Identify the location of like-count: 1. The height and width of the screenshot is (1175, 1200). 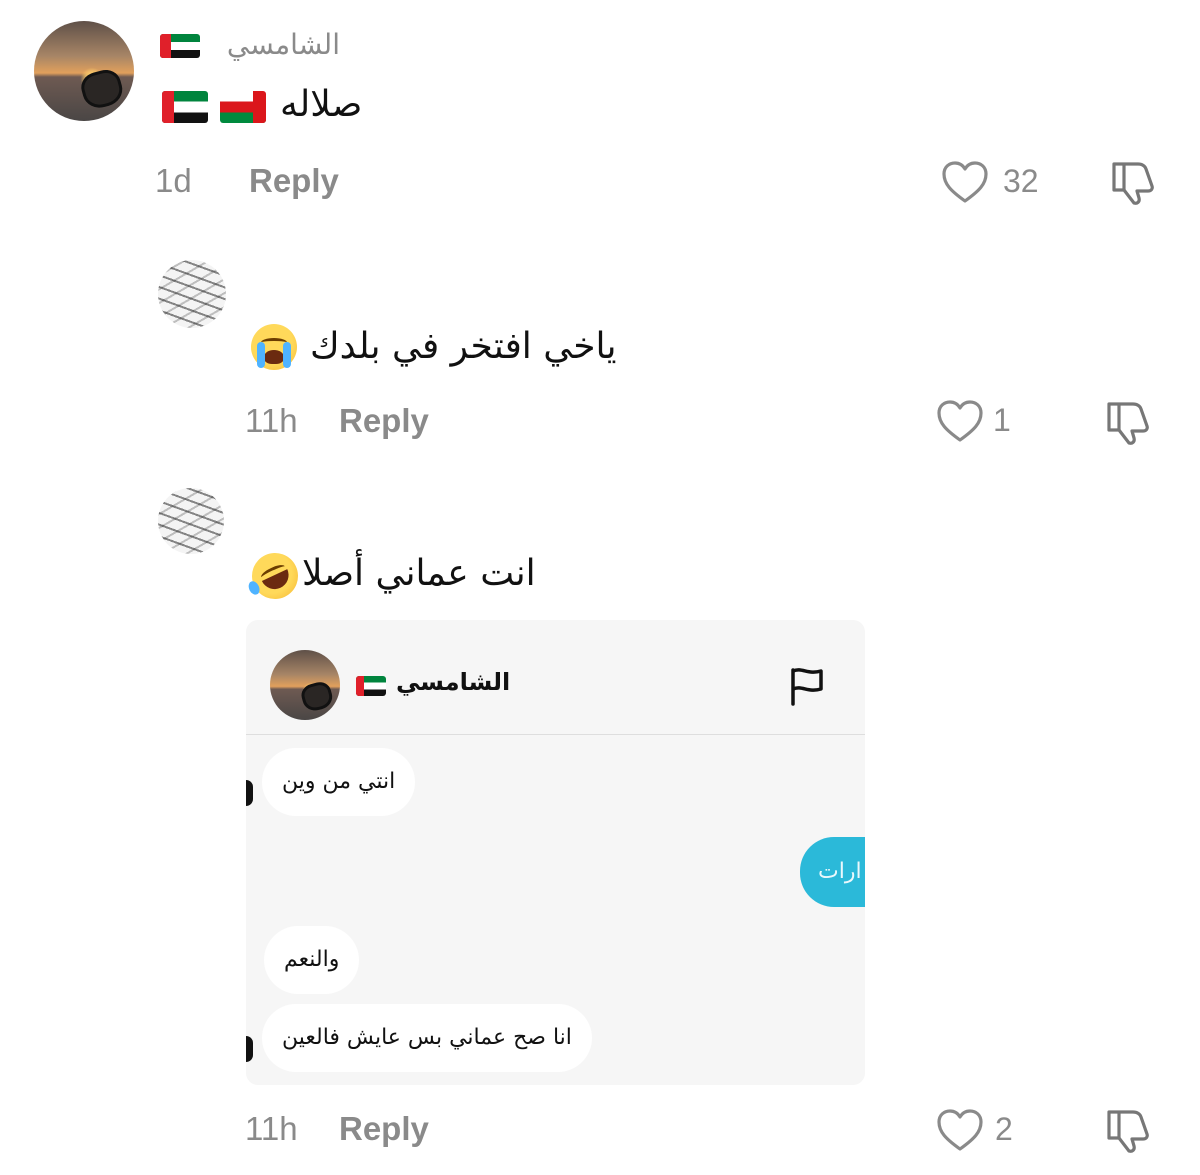
(1002, 420).